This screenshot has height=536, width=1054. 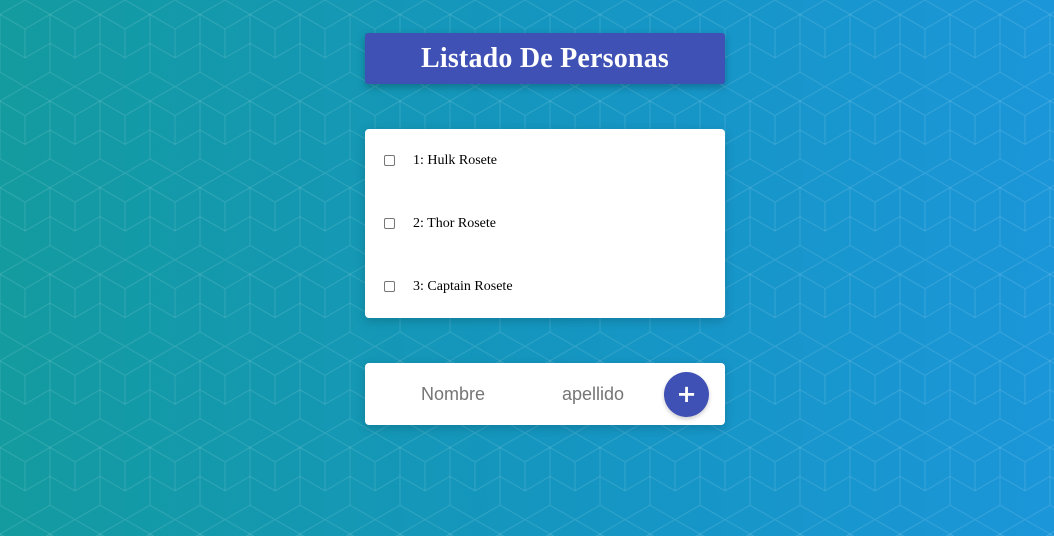 I want to click on apellido-input, so click(x=593, y=394).